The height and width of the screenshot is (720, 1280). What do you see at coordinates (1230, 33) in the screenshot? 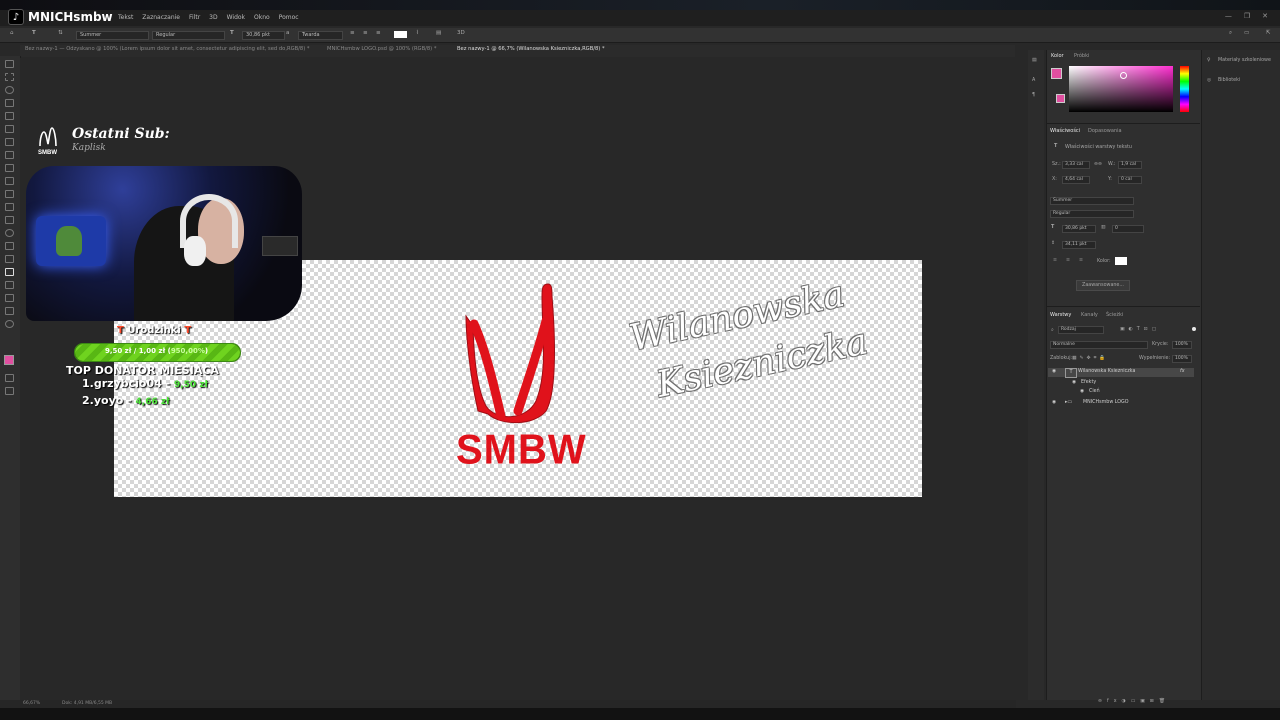
I see `search-icon: ⌕` at bounding box center [1230, 33].